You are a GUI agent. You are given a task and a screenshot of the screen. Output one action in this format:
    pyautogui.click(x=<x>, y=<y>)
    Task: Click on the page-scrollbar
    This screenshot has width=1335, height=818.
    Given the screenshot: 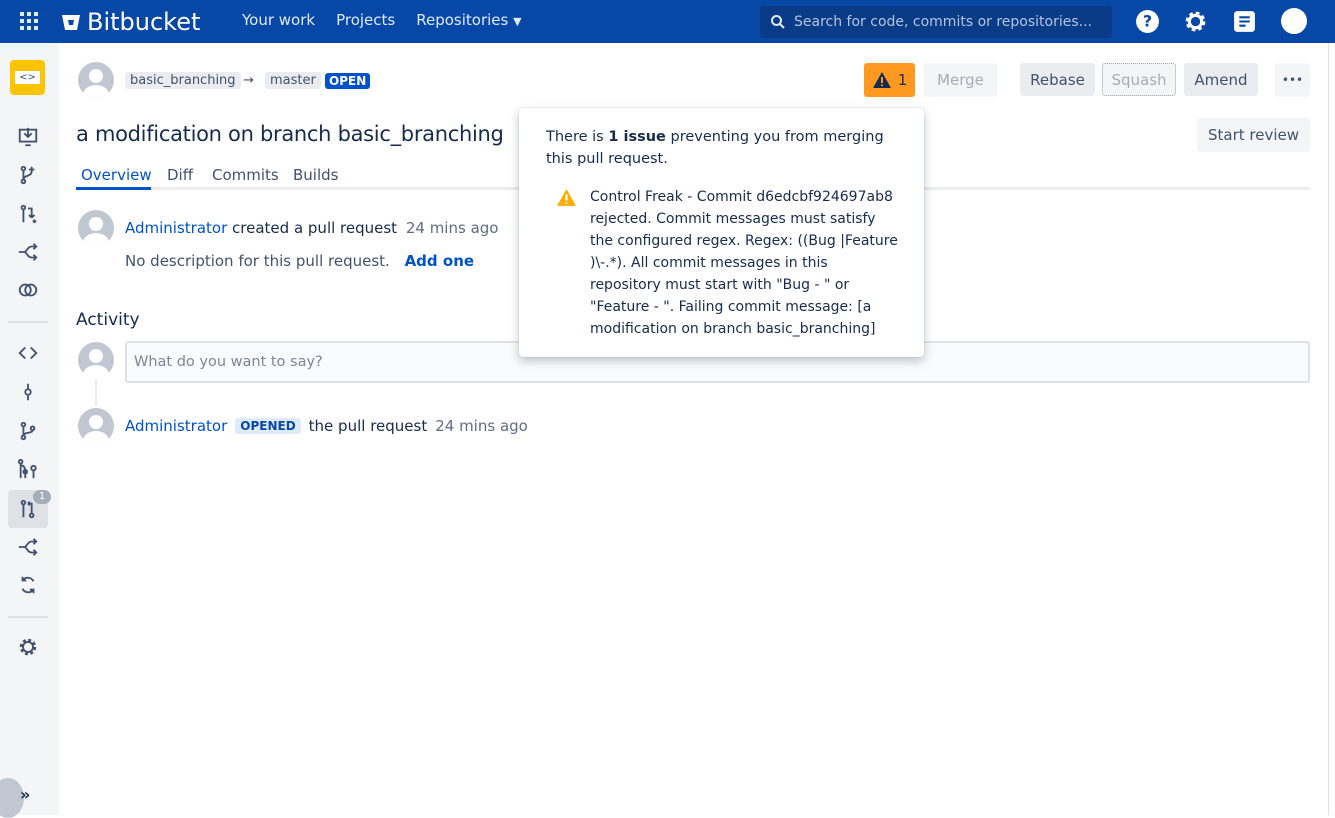 What is the action you would take?
    pyautogui.click(x=1331, y=429)
    